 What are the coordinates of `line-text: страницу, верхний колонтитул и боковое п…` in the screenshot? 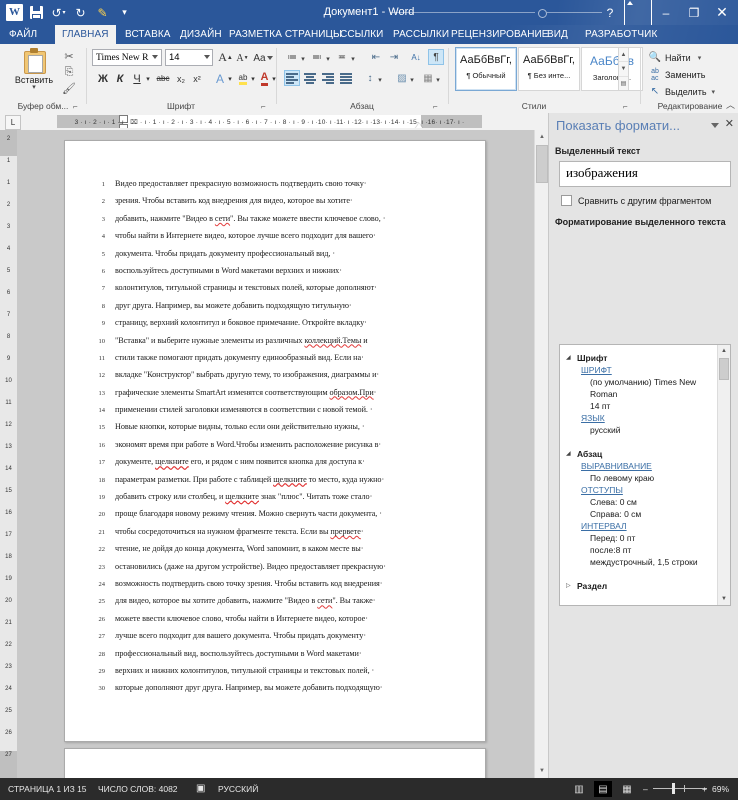 It's located at (241, 322).